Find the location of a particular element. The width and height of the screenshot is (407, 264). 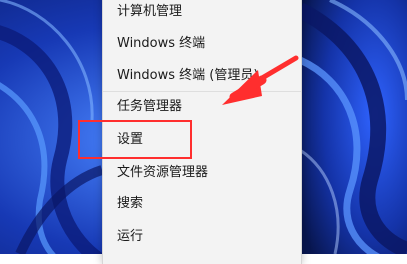

menu-item-computer-management: 计算机管理 is located at coordinates (149, 12).